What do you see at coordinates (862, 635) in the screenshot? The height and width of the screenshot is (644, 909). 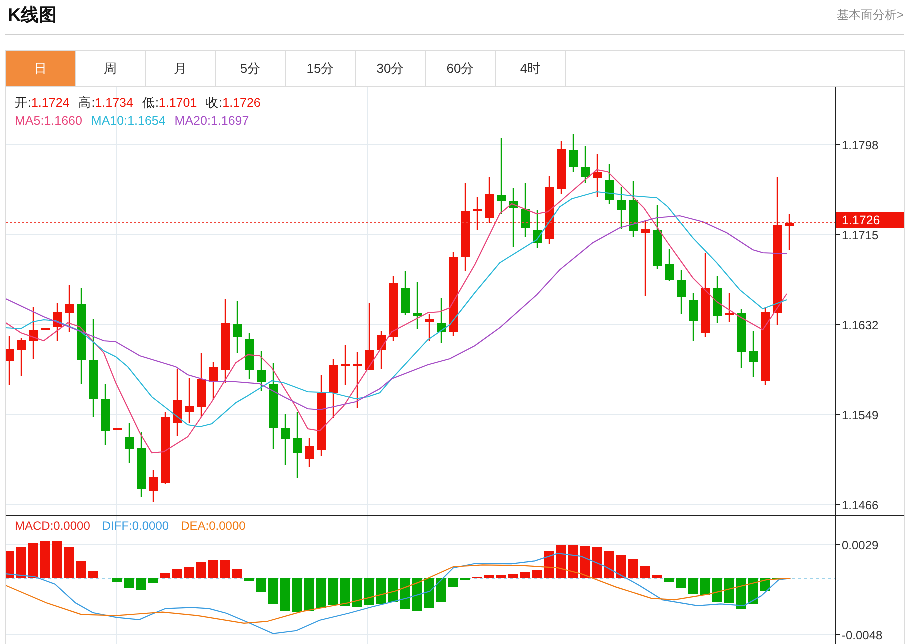 I see `macd-axis-label: -0.0048` at bounding box center [862, 635].